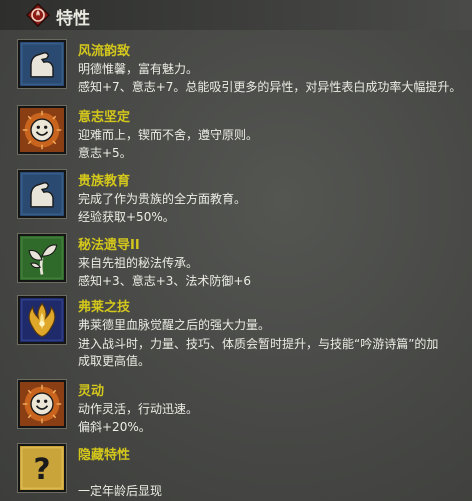 Image resolution: width=472 pixels, height=501 pixels. What do you see at coordinates (42, 320) in the screenshot?
I see `golden-flame-crest-icon` at bounding box center [42, 320].